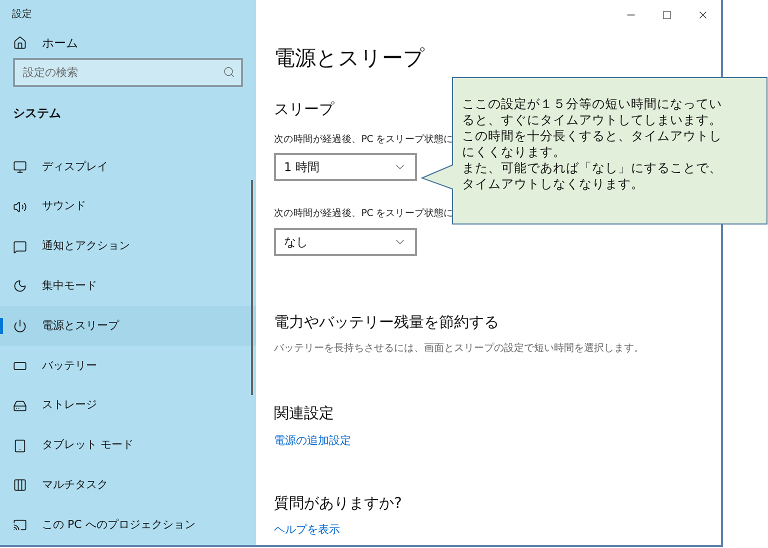 The height and width of the screenshot is (548, 768). Describe the element at coordinates (128, 406) in the screenshot. I see `sidebar-item: ストレージ` at that location.